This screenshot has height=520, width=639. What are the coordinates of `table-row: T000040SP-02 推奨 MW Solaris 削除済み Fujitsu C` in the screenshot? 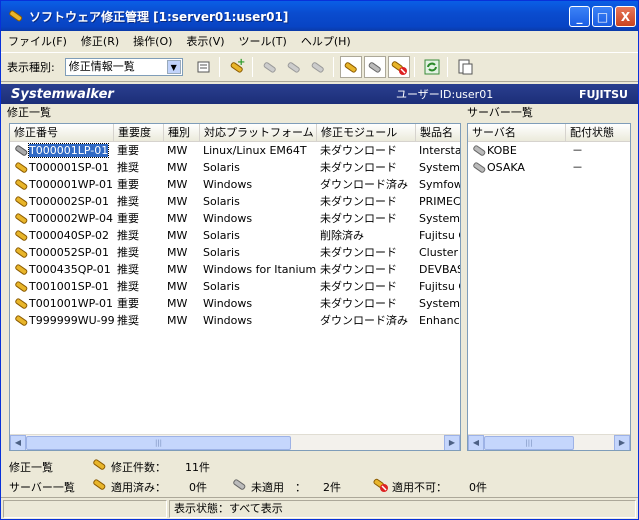 It's located at (235, 235).